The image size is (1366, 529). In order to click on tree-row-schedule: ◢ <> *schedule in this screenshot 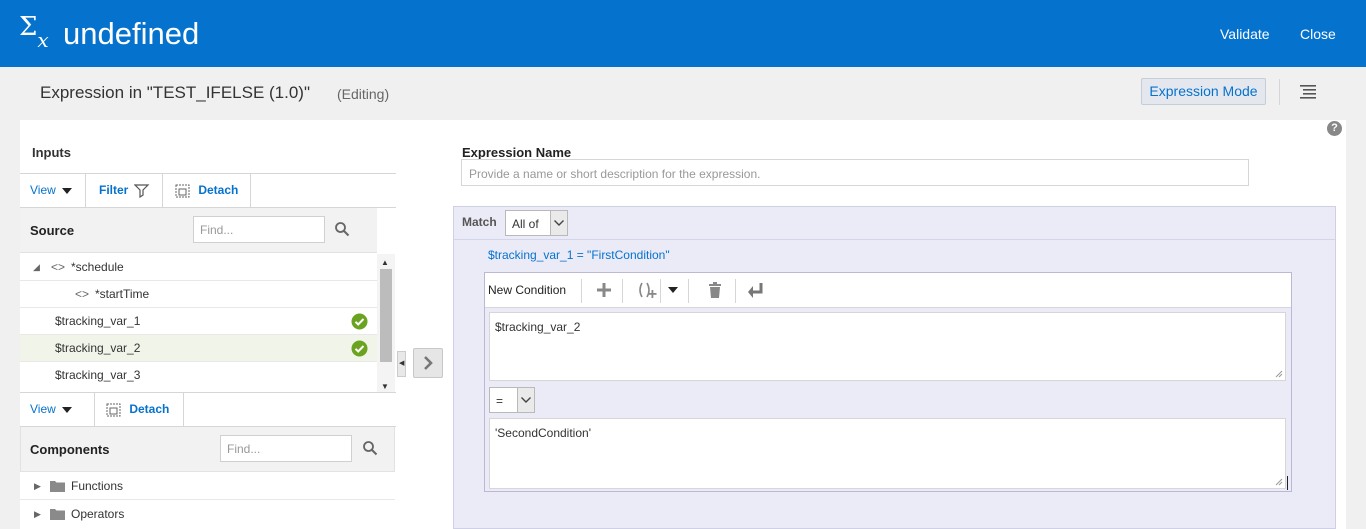, I will do `click(198, 267)`.